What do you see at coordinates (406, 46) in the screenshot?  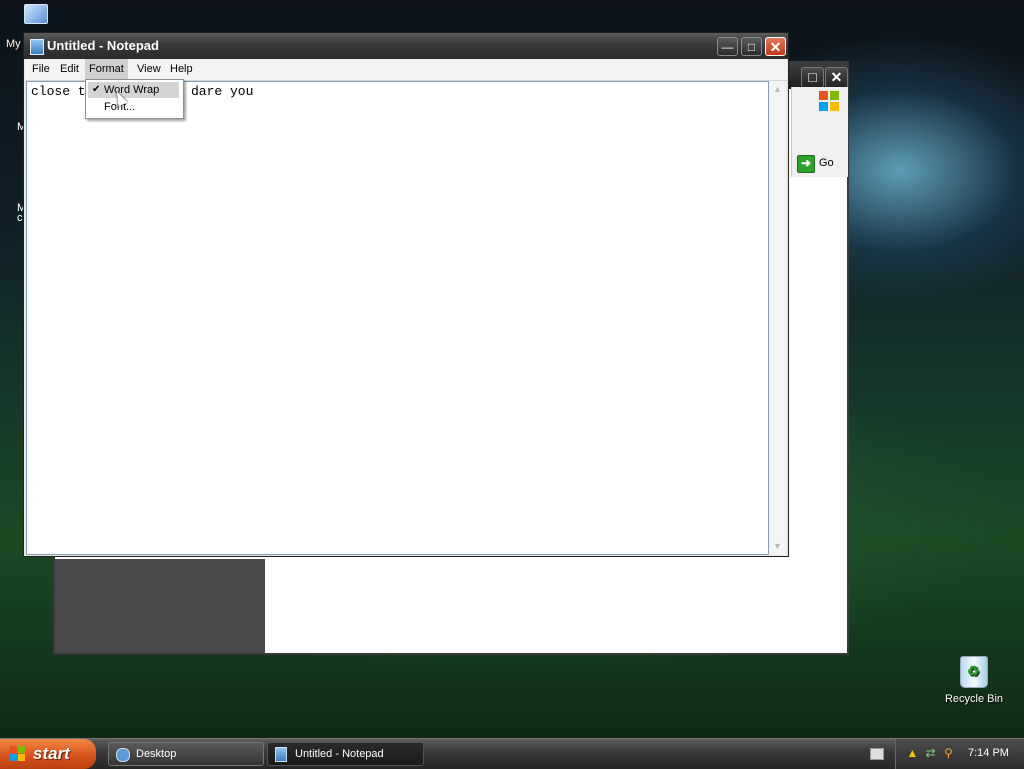 I see `notepad-title-bar: Untitled - Notepad — □ ✕` at bounding box center [406, 46].